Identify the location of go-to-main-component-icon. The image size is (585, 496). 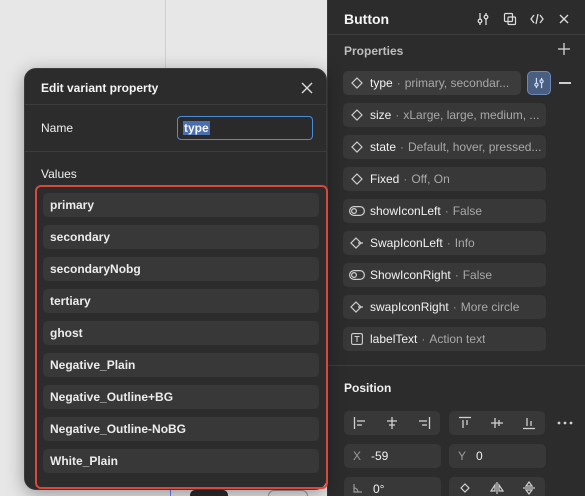
(510, 19).